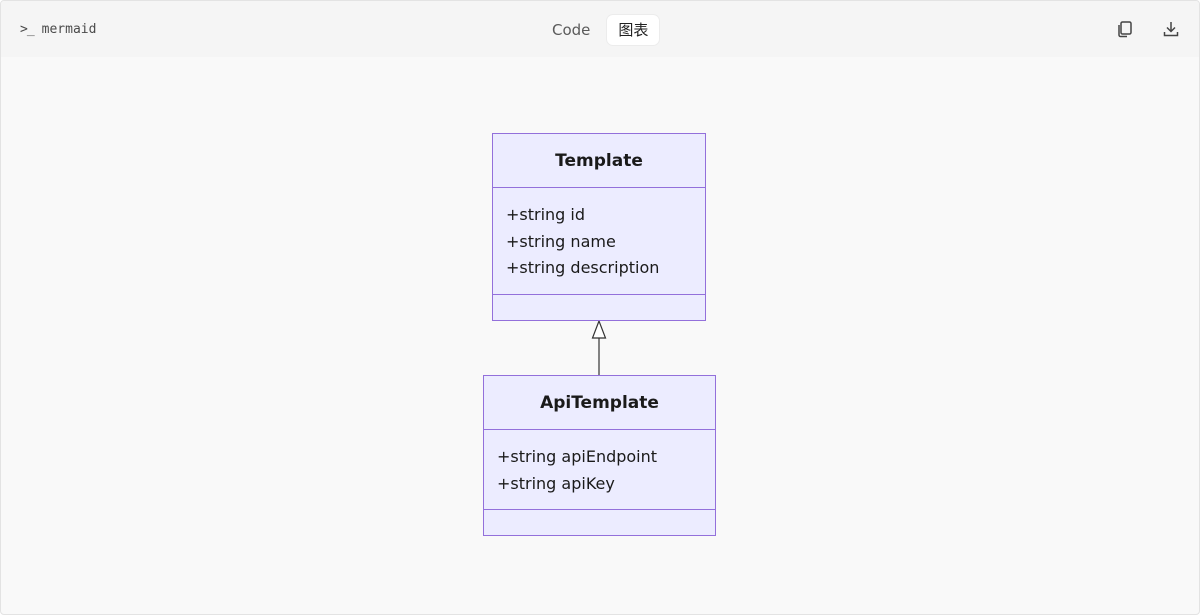  What do you see at coordinates (556, 483) in the screenshot?
I see `class-attribute: +string apiKey` at bounding box center [556, 483].